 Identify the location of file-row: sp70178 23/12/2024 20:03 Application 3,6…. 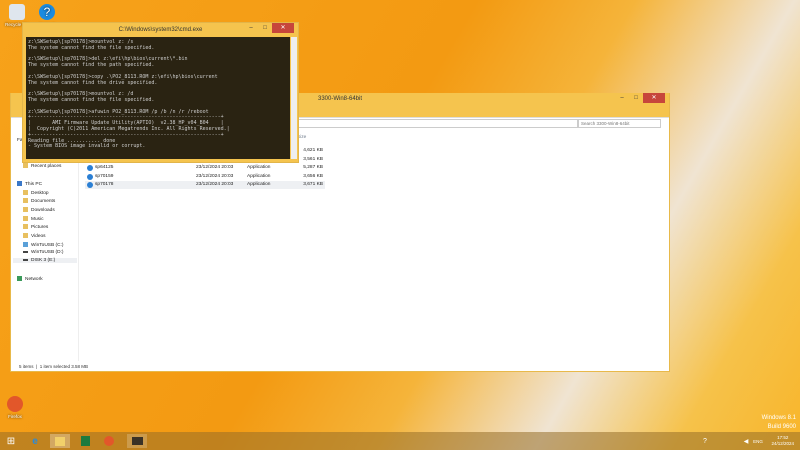
(205, 185).